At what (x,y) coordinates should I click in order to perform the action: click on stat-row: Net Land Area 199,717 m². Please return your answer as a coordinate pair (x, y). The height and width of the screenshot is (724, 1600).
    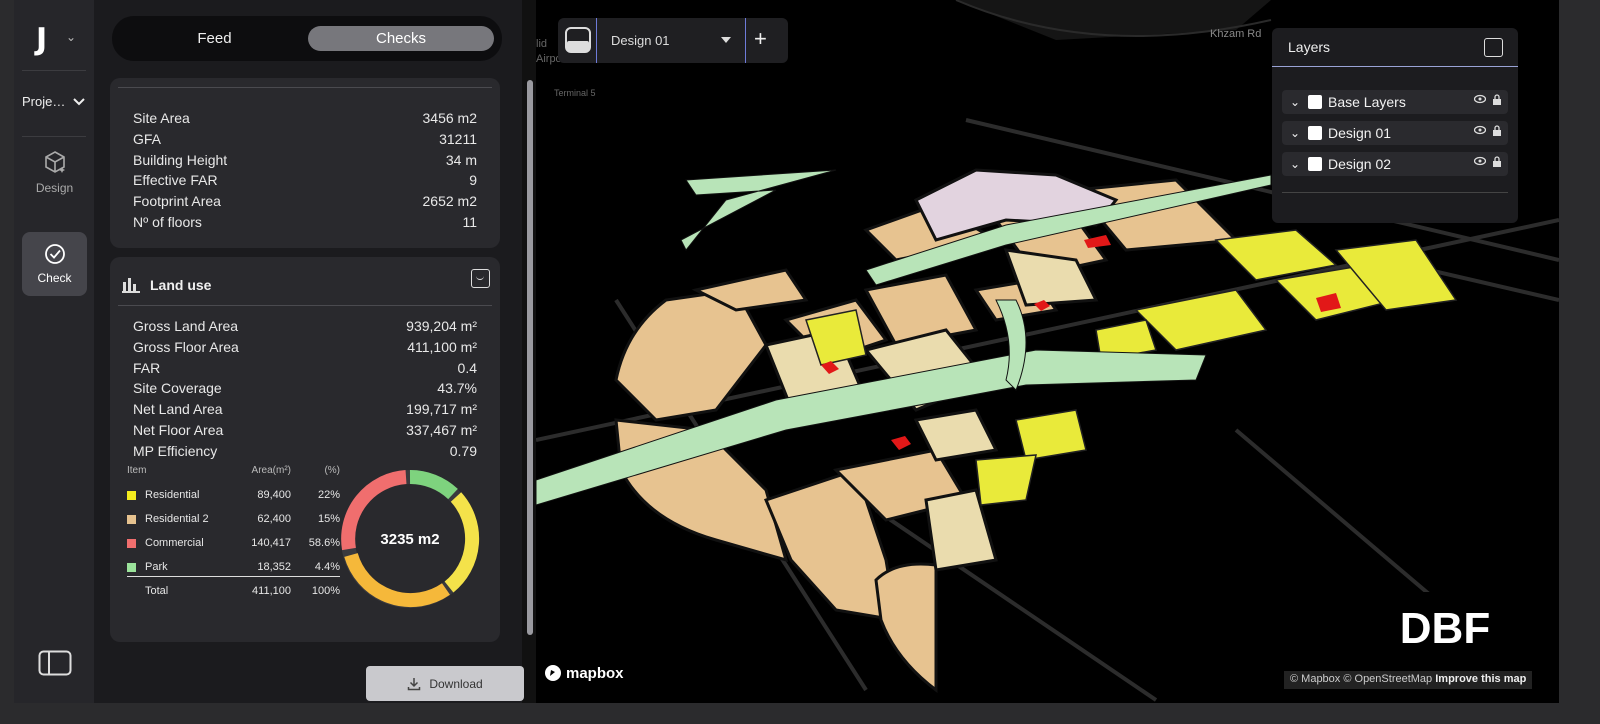
    Looking at the image, I should click on (305, 409).